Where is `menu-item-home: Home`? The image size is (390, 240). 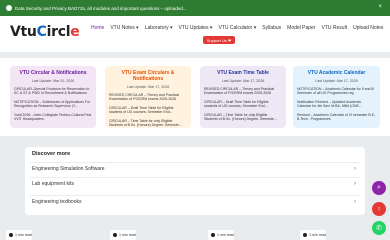
menu-item-home: Home is located at coordinates (97, 28).